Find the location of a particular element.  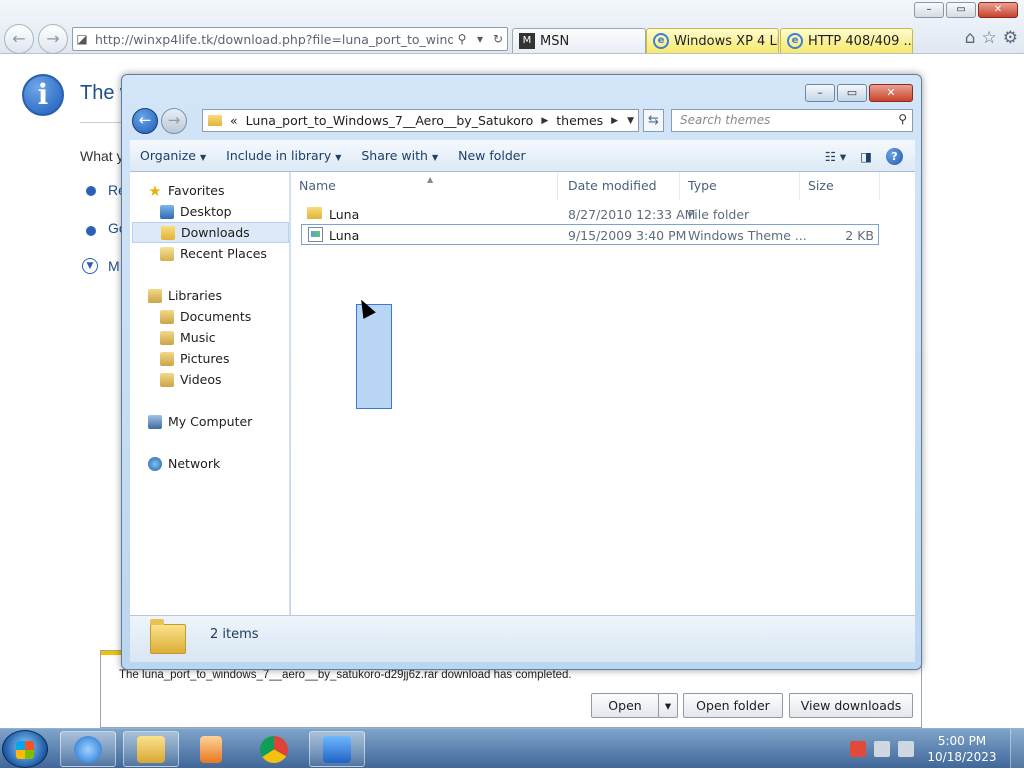

action-center-icon is located at coordinates (858, 749).